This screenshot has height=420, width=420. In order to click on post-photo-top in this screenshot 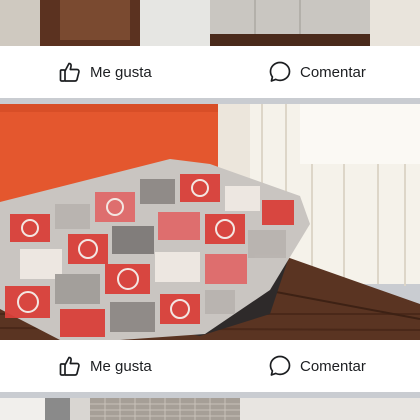, I will do `click(210, 23)`.